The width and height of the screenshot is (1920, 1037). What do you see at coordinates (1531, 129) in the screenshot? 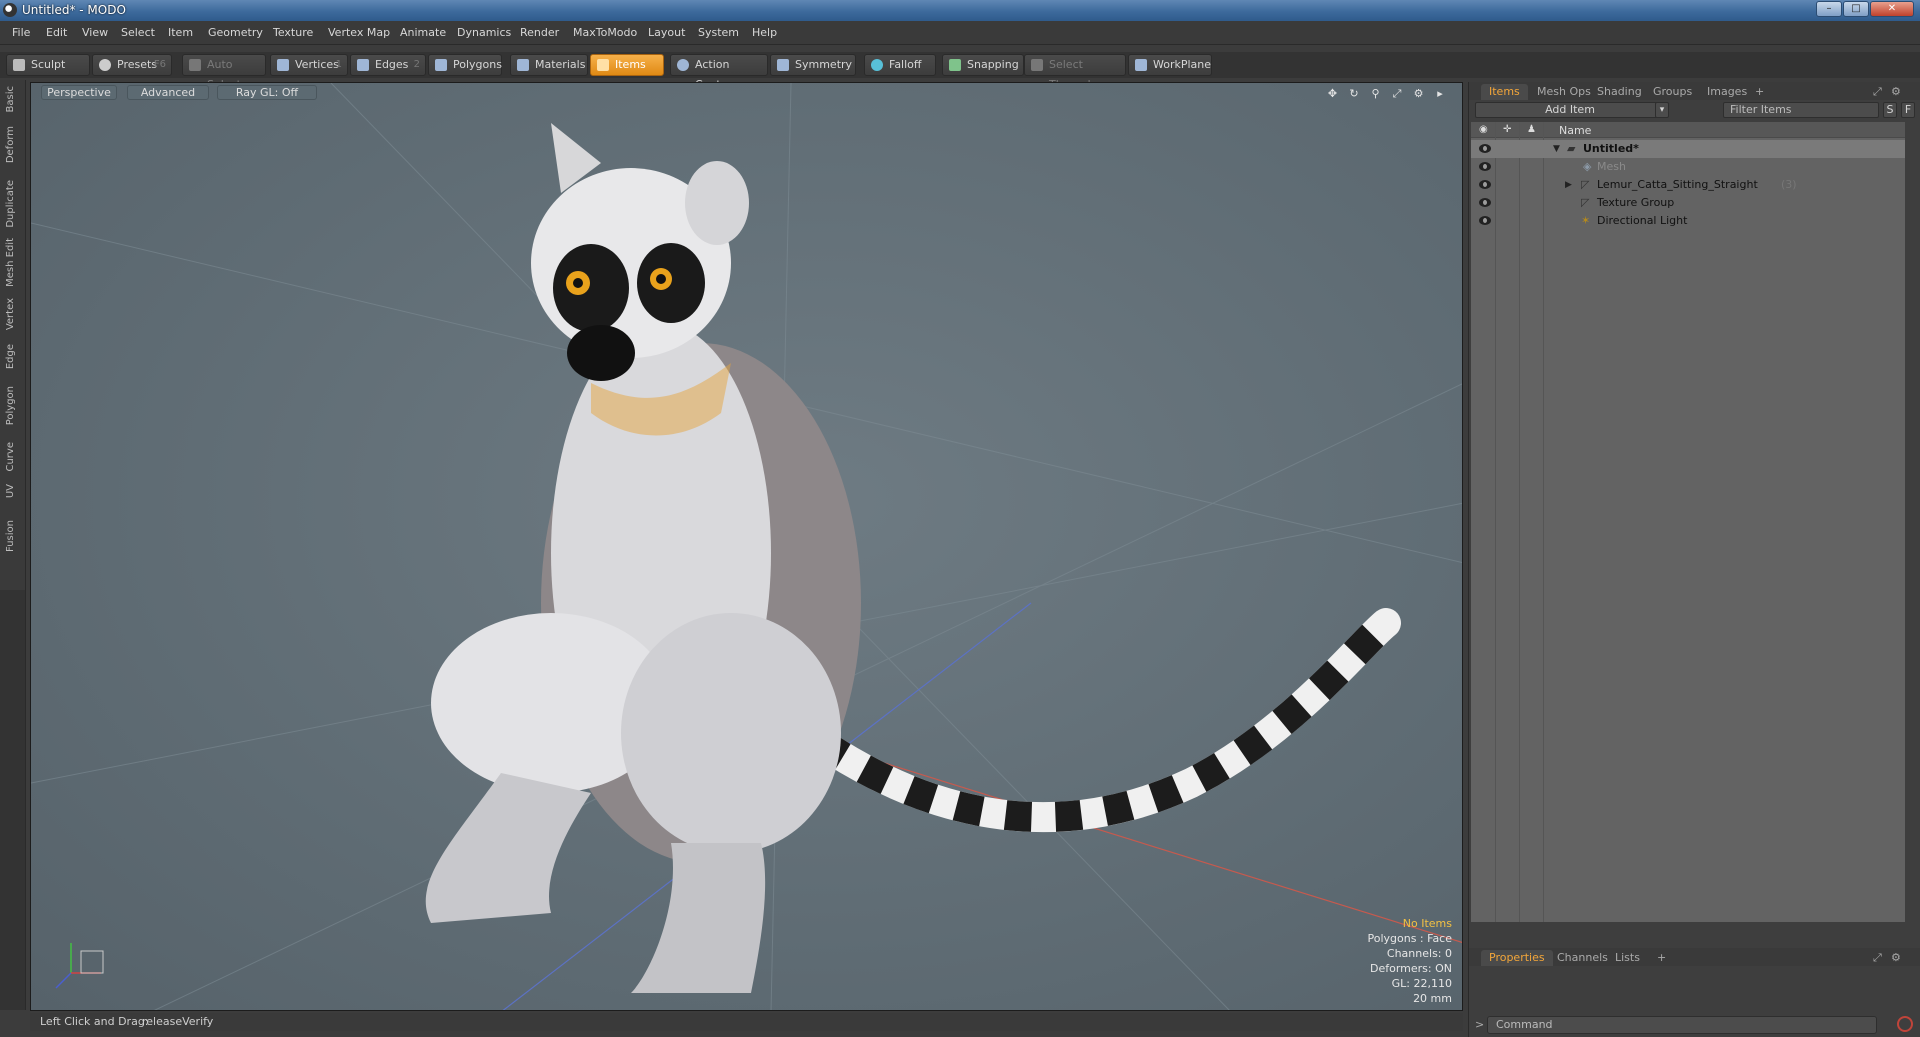
I see `render-column-icon: ♟` at bounding box center [1531, 129].